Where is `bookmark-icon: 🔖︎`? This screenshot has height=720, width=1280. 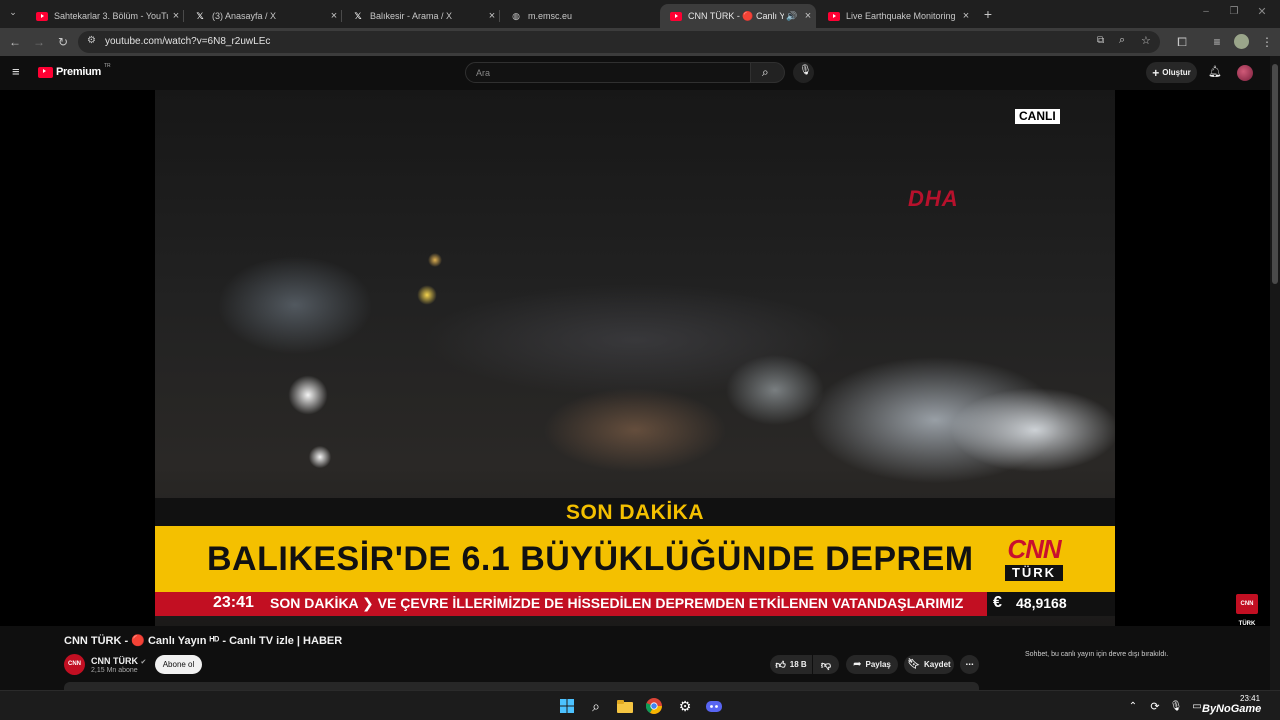
bookmark-icon: 🔖︎ is located at coordinates (913, 664).